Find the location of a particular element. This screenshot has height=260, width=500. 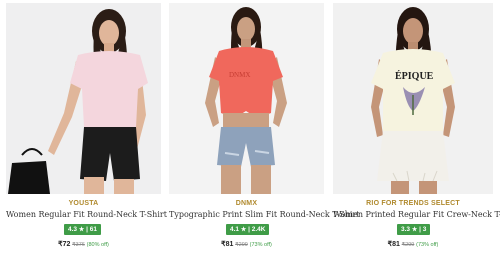

rating-badge: 4.3 ★ | 61 is located at coordinates (82, 229).